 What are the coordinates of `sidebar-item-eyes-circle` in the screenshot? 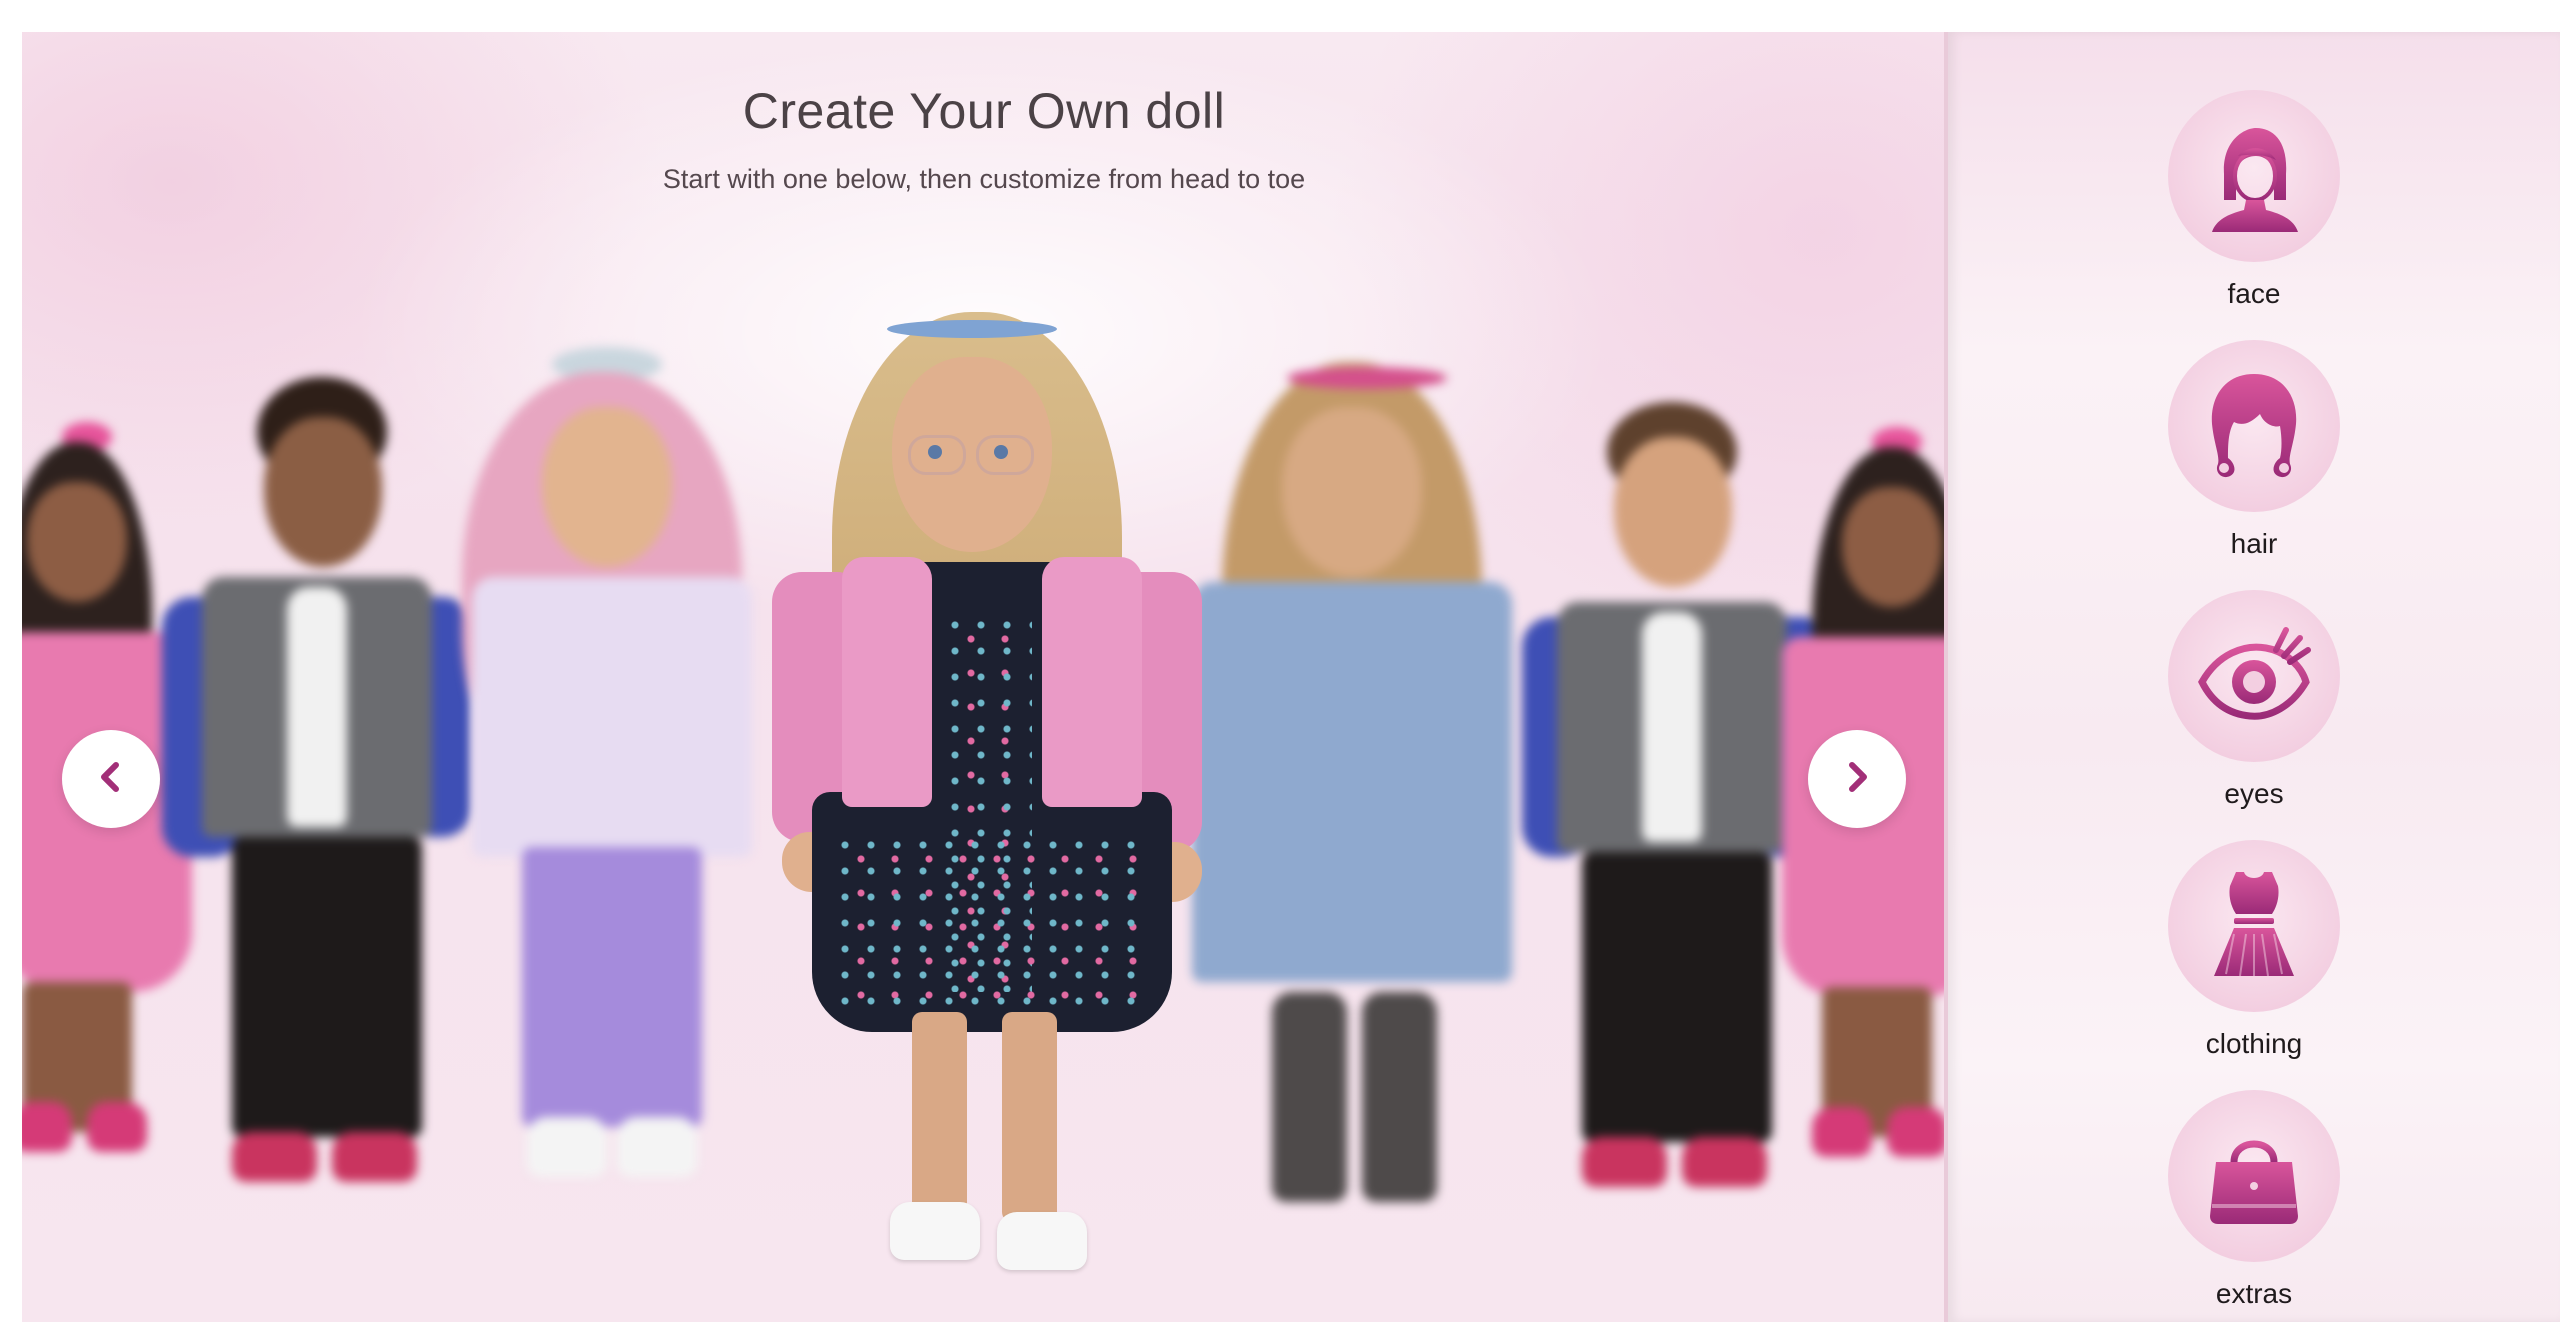 It's located at (2254, 676).